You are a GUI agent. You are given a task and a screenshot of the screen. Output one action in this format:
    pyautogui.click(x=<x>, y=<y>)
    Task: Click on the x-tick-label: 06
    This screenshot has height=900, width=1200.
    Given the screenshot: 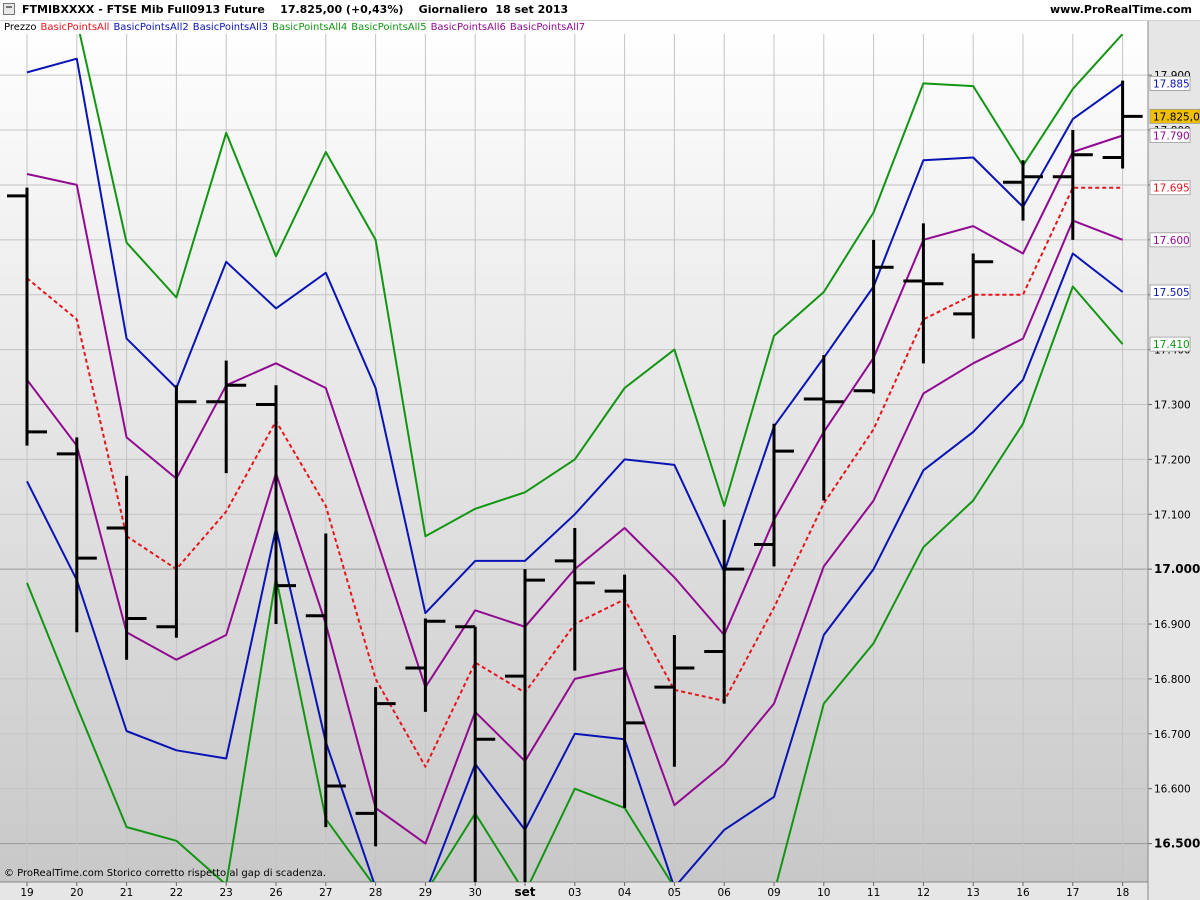 What is the action you would take?
    pyautogui.click(x=725, y=893)
    